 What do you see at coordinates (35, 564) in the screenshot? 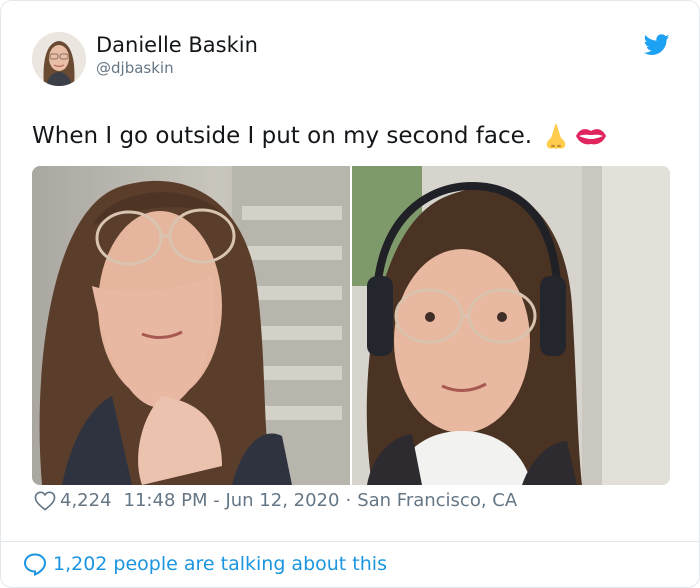
I see `speech-bubble-icon` at bounding box center [35, 564].